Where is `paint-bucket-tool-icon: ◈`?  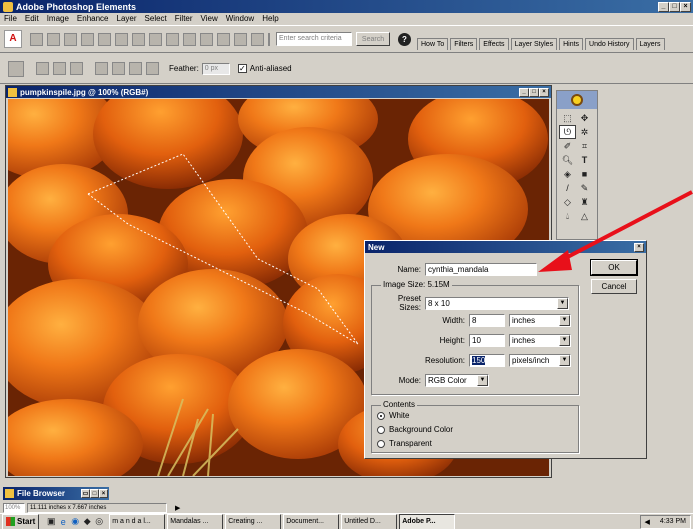 paint-bucket-tool-icon: ◈ is located at coordinates (567, 174).